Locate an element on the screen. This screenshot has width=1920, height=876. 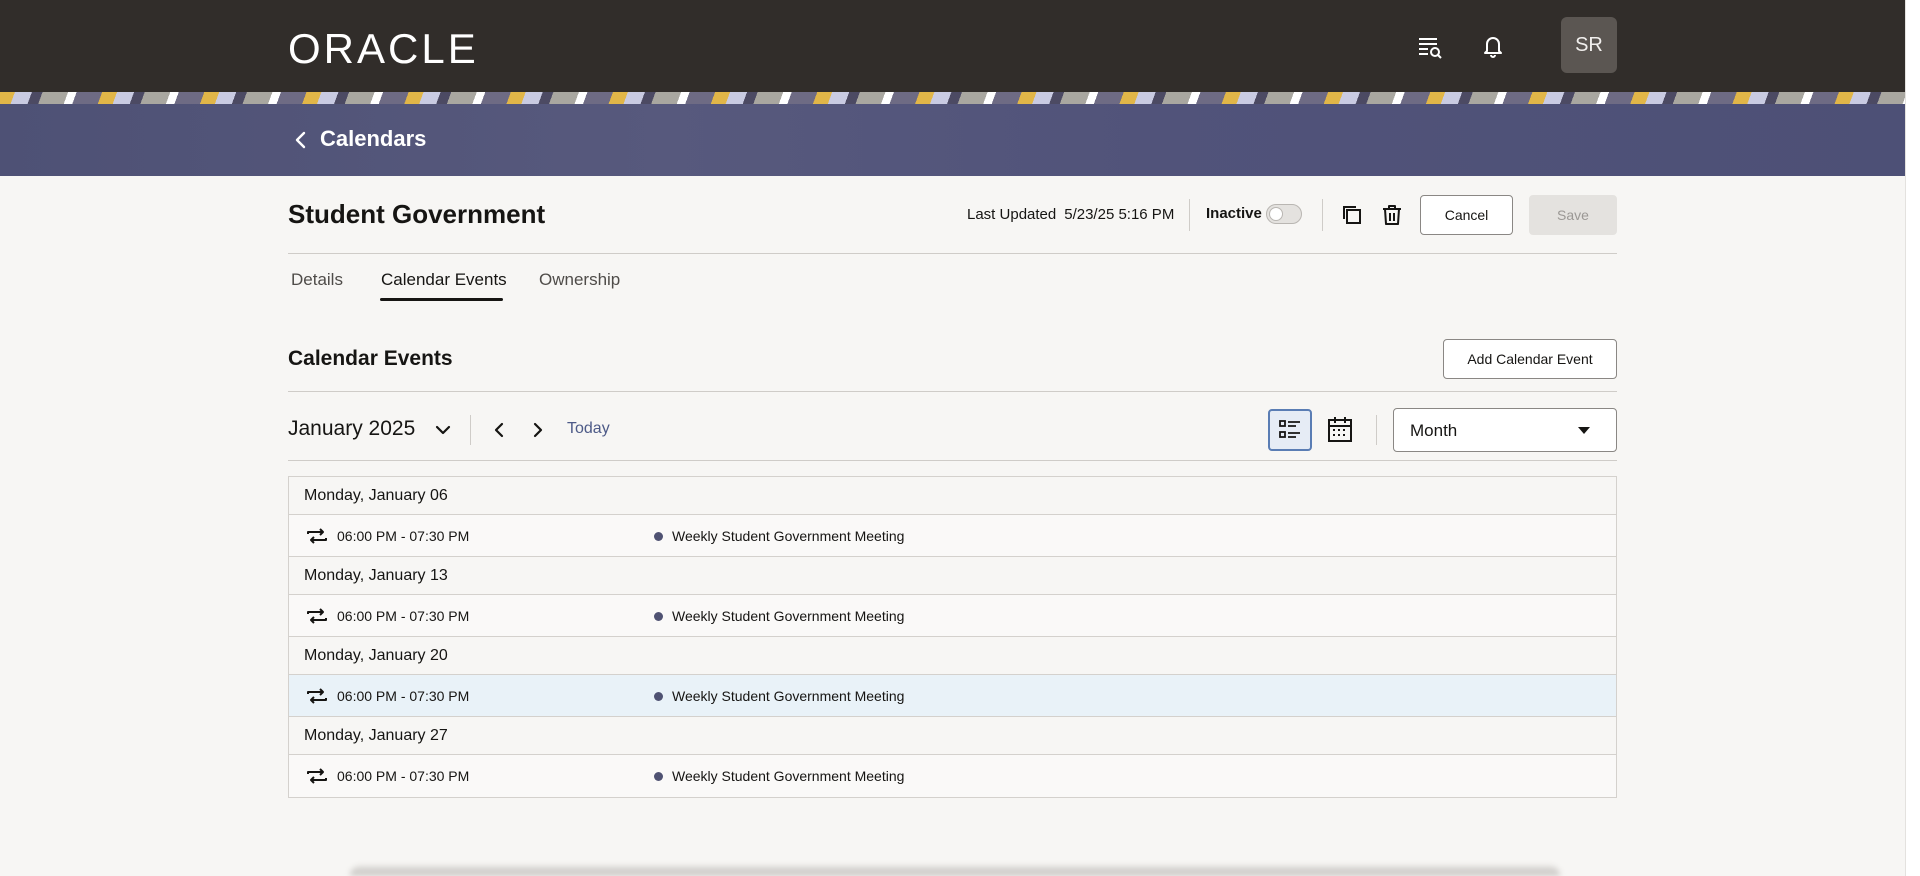
decorative-band is located at coordinates (952, 98).